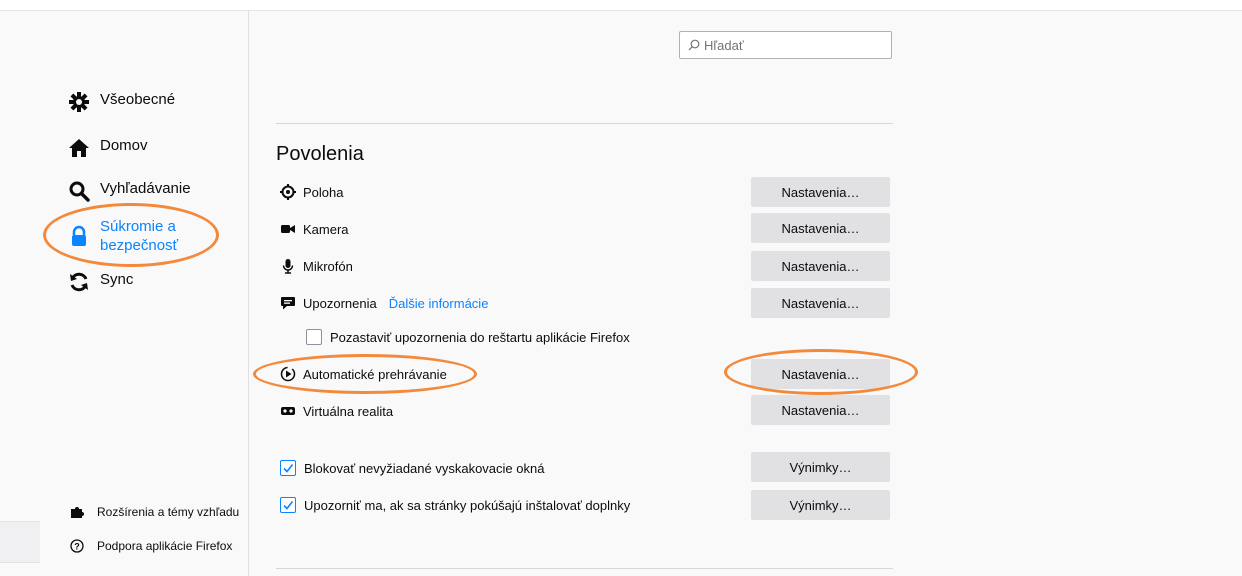  I want to click on permission-row-microphone: Mikrofón, so click(316, 266).